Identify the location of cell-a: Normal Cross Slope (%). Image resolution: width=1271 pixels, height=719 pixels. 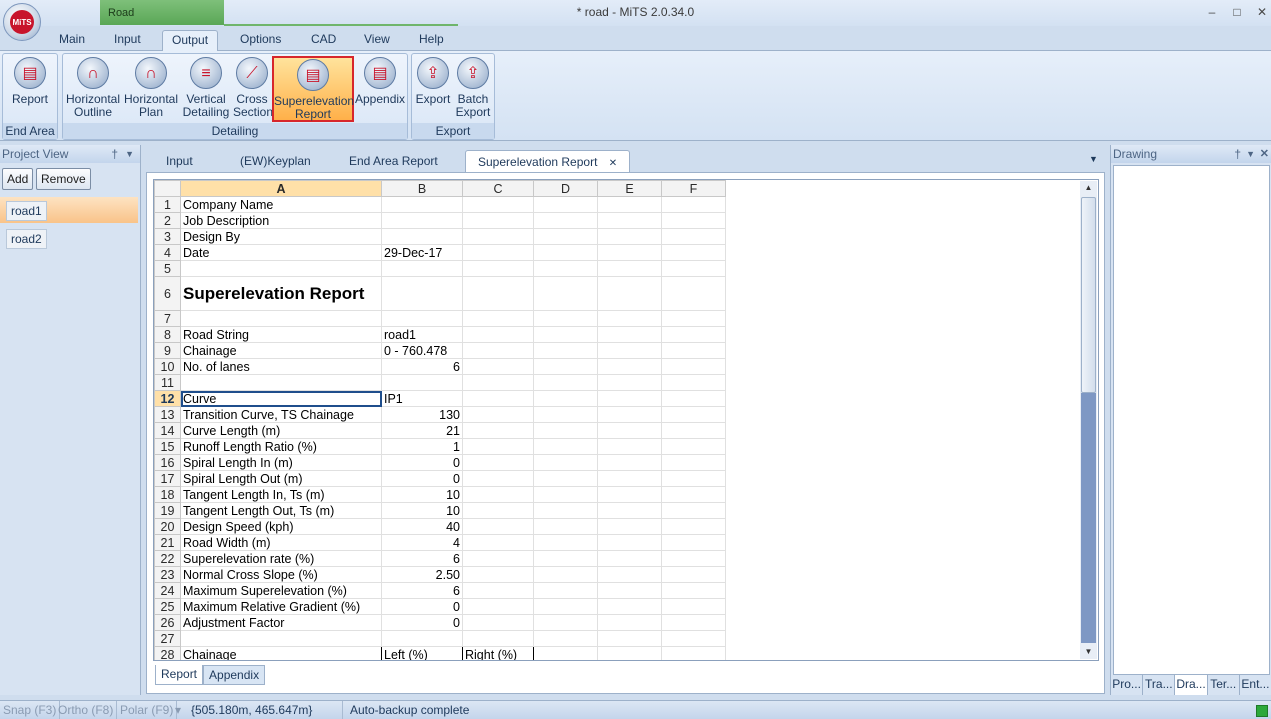
(281, 574).